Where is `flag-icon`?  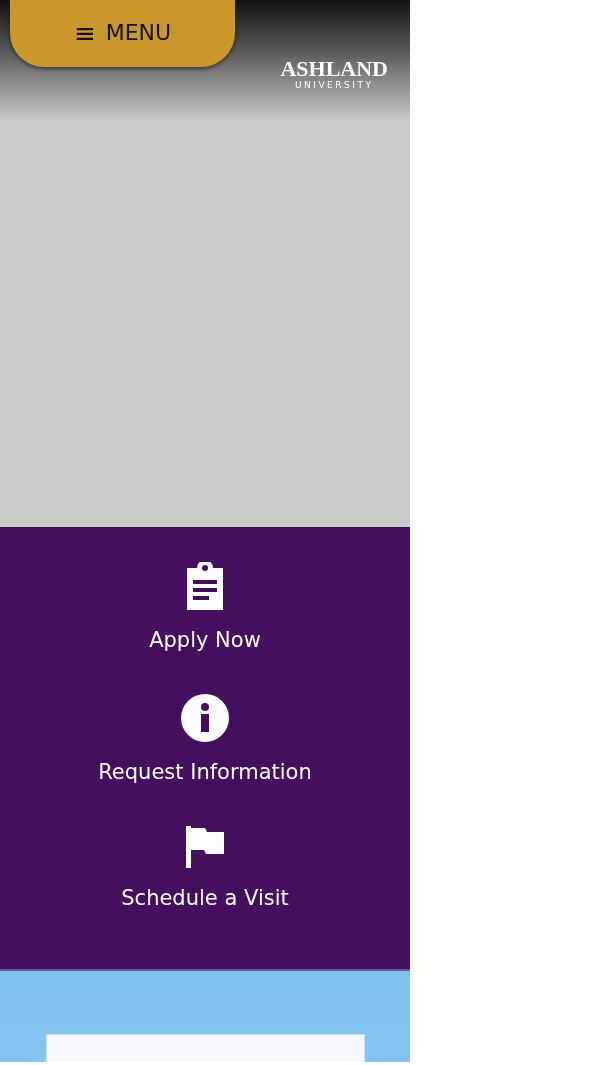
flag-icon is located at coordinates (205, 847).